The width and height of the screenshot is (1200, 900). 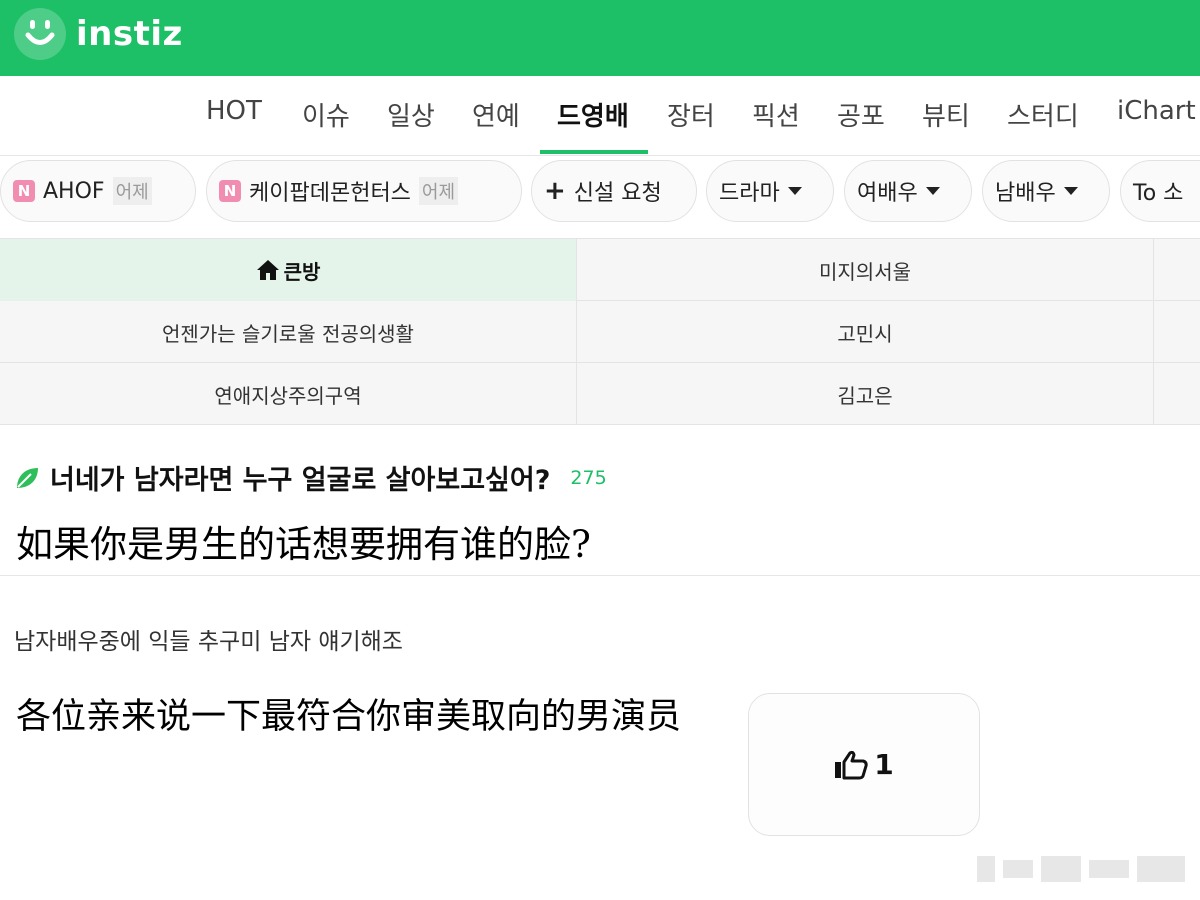 I want to click on post-header: 너네가 남자라면 누구 얼굴로 살아보고싶어? 275, so click(x=310, y=477).